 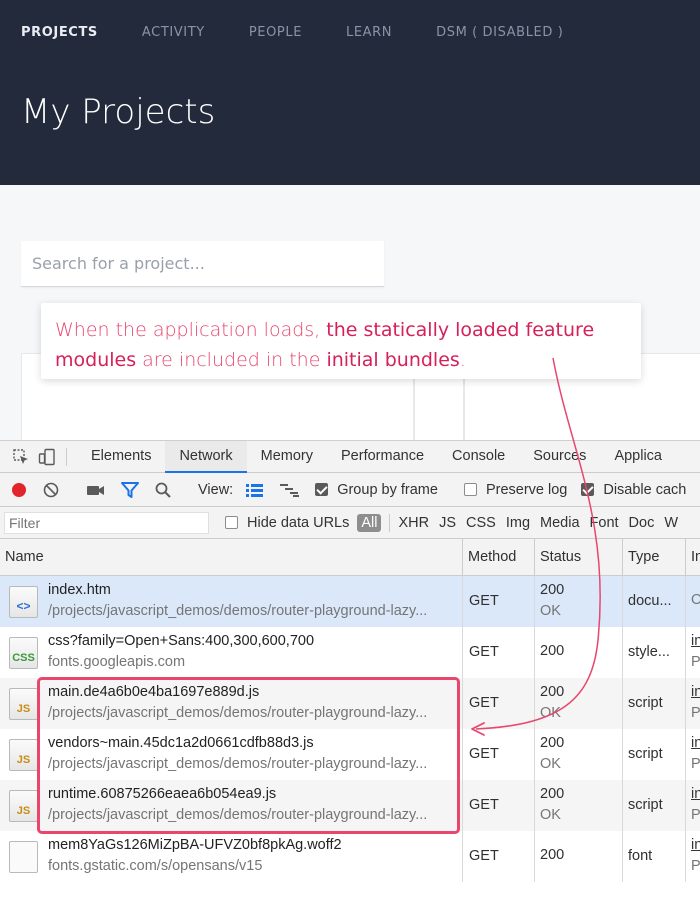 I want to click on filter-icon, so click(x=130, y=489).